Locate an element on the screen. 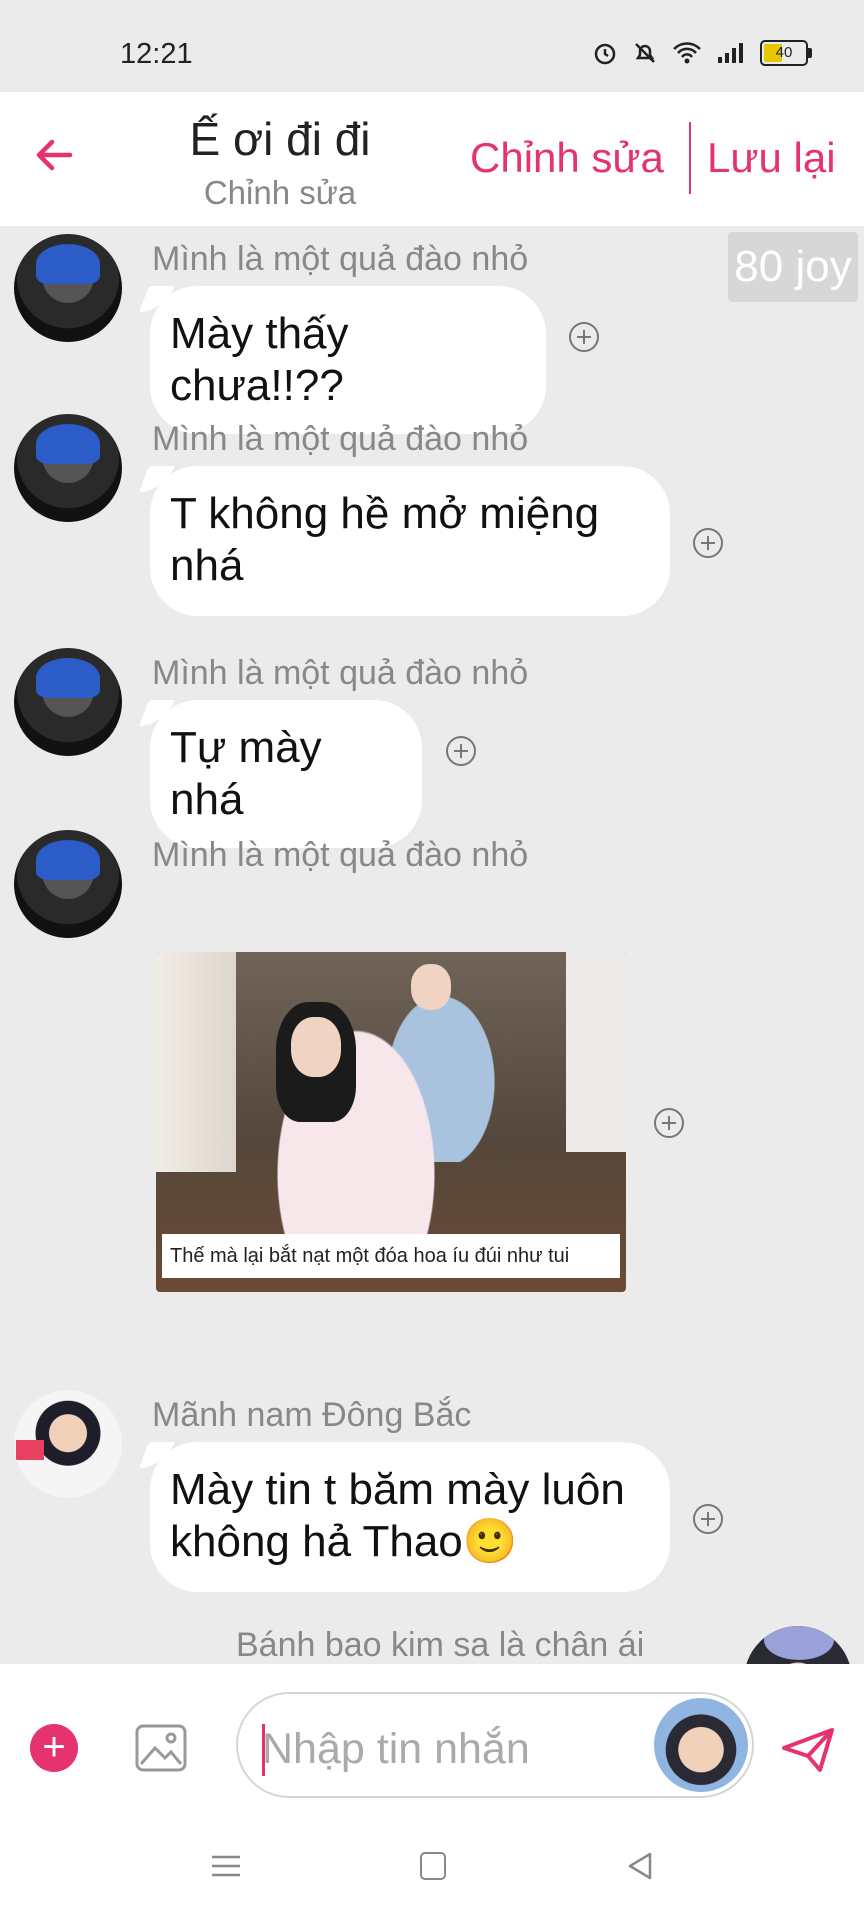 Image resolution: width=864 pixels, height=1920 pixels. save-button: Lưu lại is located at coordinates (771, 158).